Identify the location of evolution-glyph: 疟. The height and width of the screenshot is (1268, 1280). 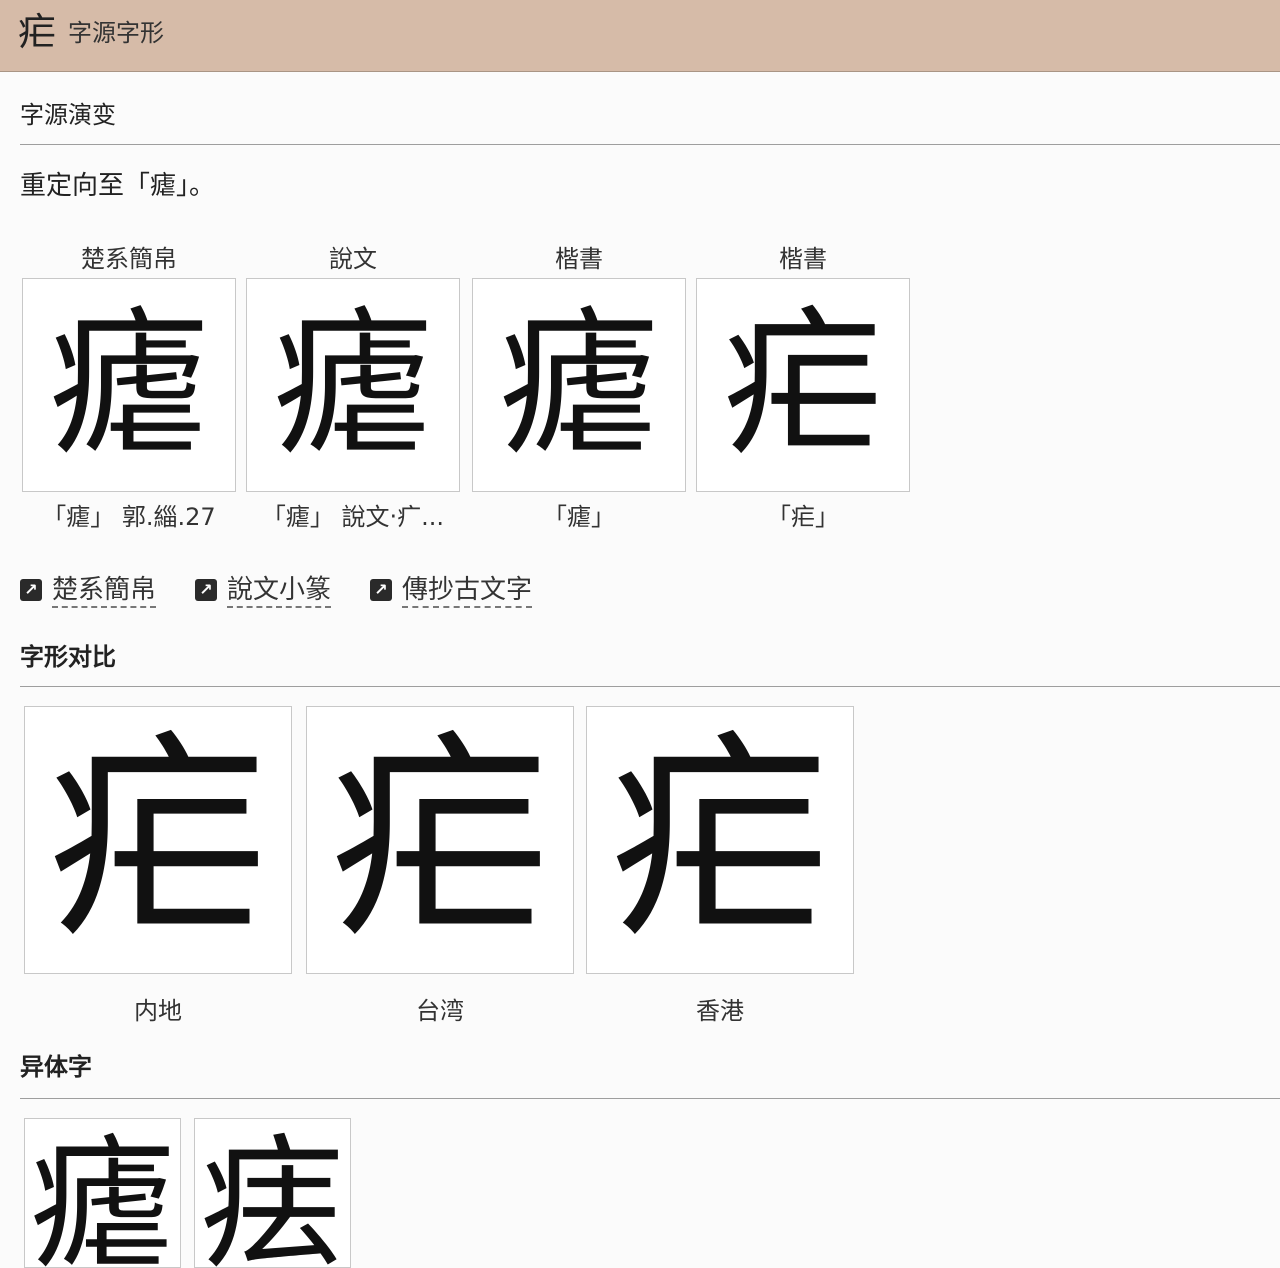
(802, 384).